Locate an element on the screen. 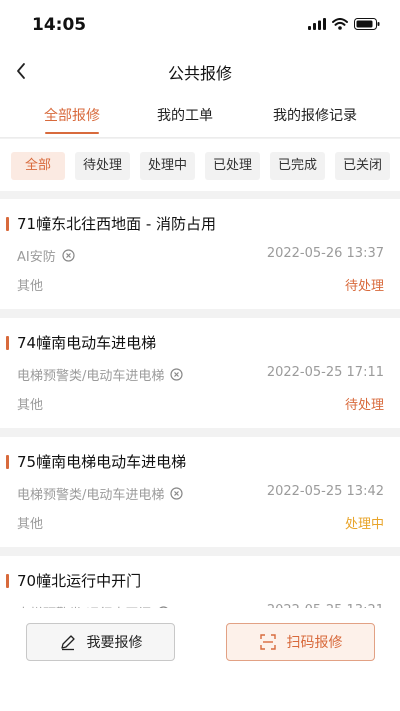 Image resolution: width=400 pixels, height=711 pixels. filter-completed: 已完成 is located at coordinates (297, 166).